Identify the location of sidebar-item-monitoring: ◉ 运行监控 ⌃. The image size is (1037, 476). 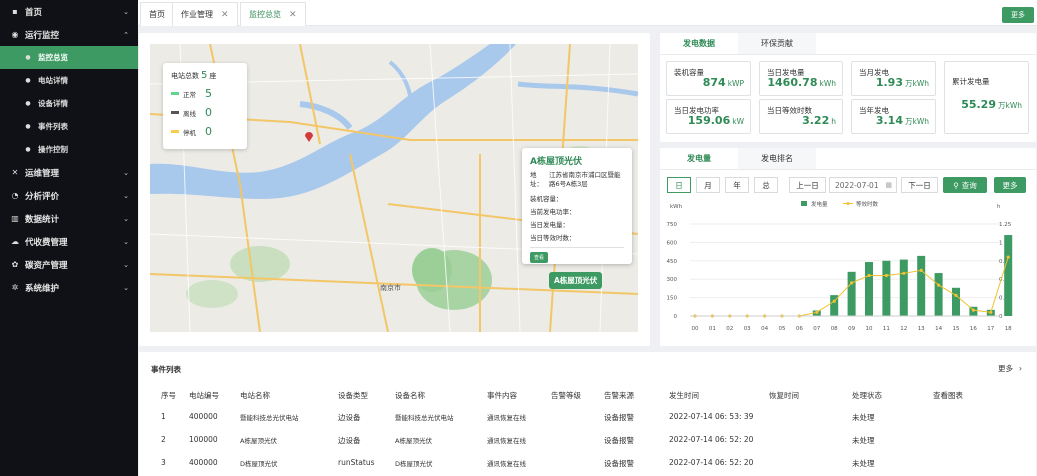
(69, 34).